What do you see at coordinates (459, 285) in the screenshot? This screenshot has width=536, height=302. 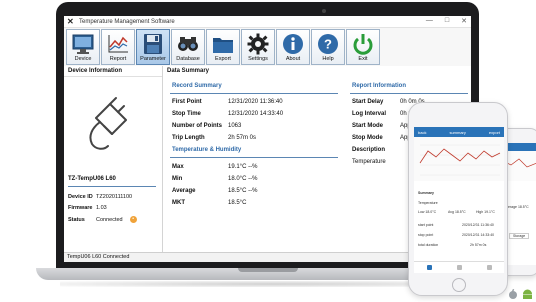 I see `phone-home-button` at bounding box center [459, 285].